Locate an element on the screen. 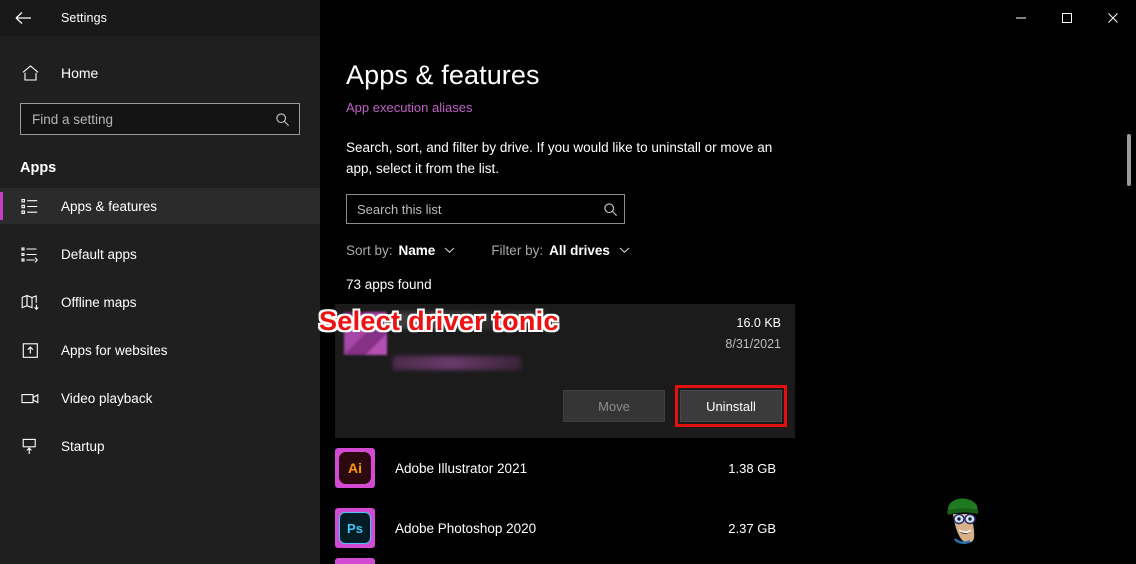 The width and height of the screenshot is (1136, 564). adobe-illustrator-icon: Ai is located at coordinates (355, 468).